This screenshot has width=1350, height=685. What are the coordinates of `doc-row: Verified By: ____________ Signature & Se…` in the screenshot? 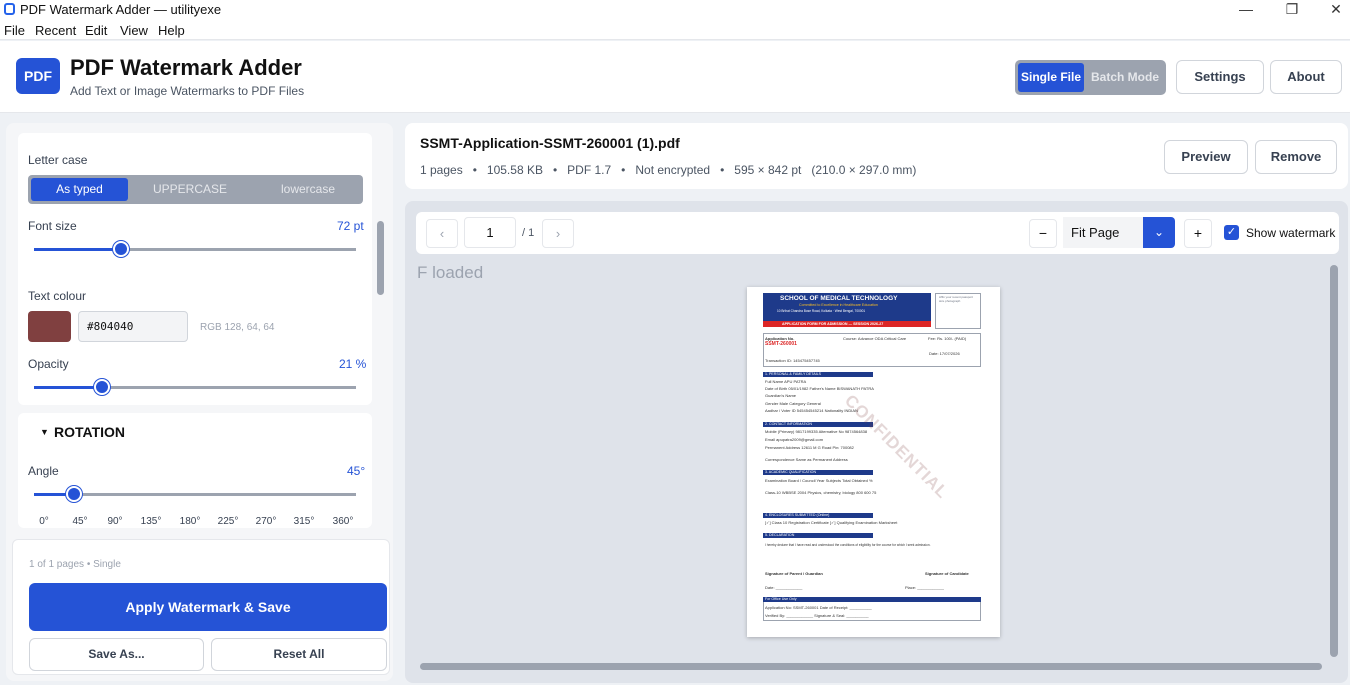 It's located at (817, 615).